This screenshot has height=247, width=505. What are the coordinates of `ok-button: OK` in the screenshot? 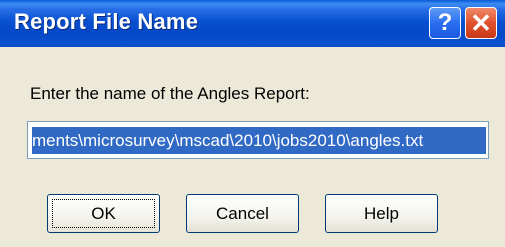 It's located at (103, 213).